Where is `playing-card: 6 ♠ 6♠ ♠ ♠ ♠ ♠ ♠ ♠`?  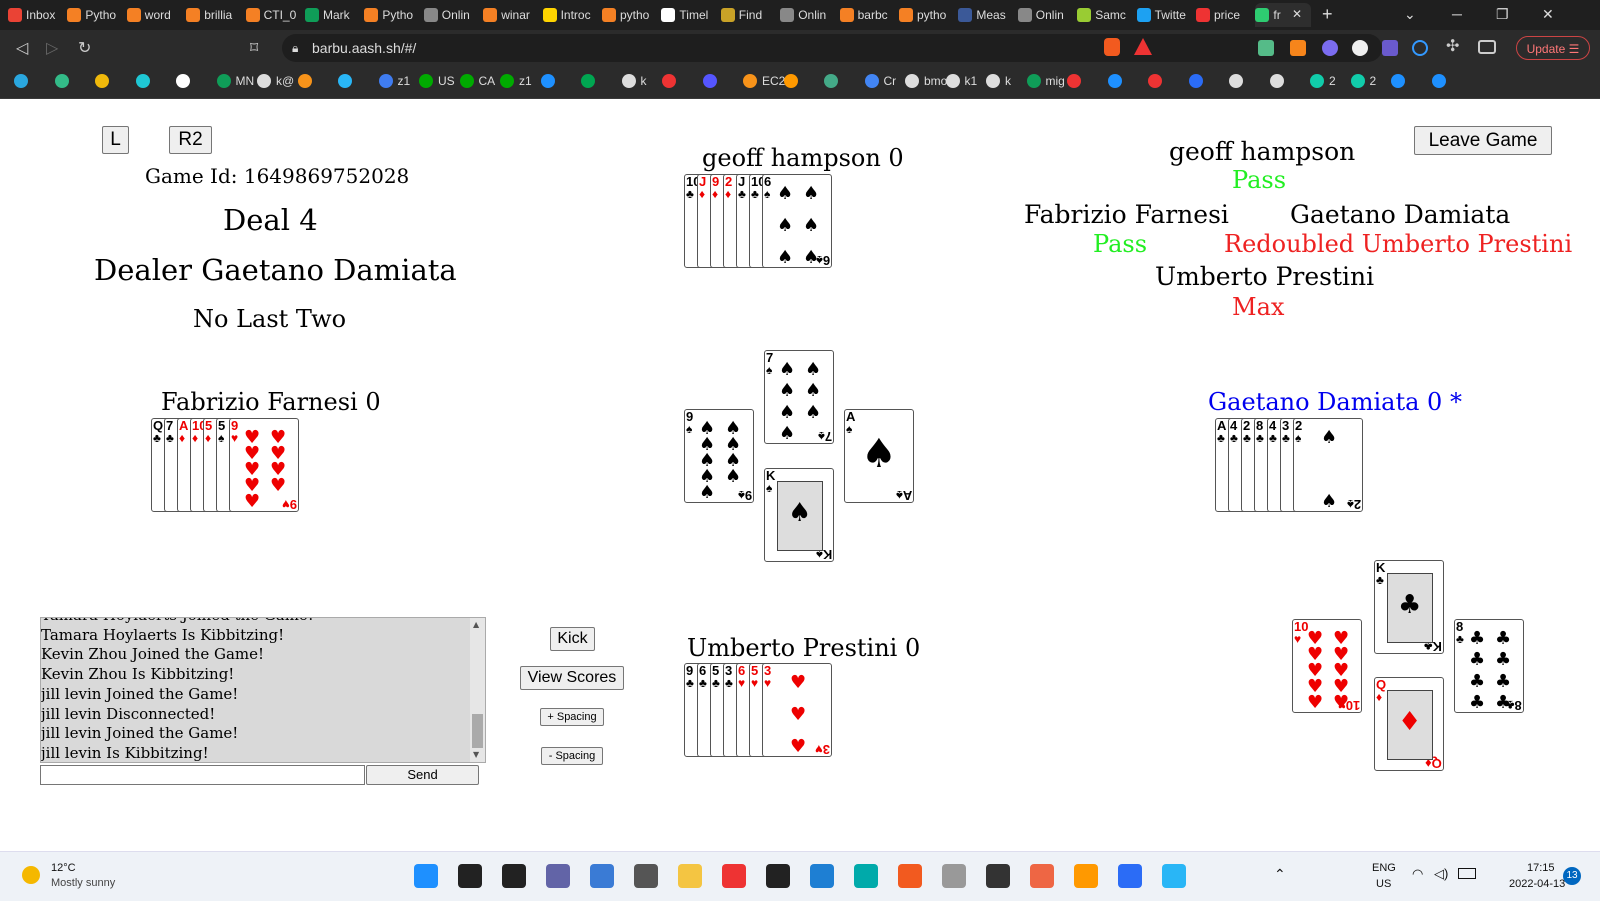
playing-card: 6 ♠ 6♠ ♠ ♠ ♠ ♠ ♠ ♠ is located at coordinates (797, 221).